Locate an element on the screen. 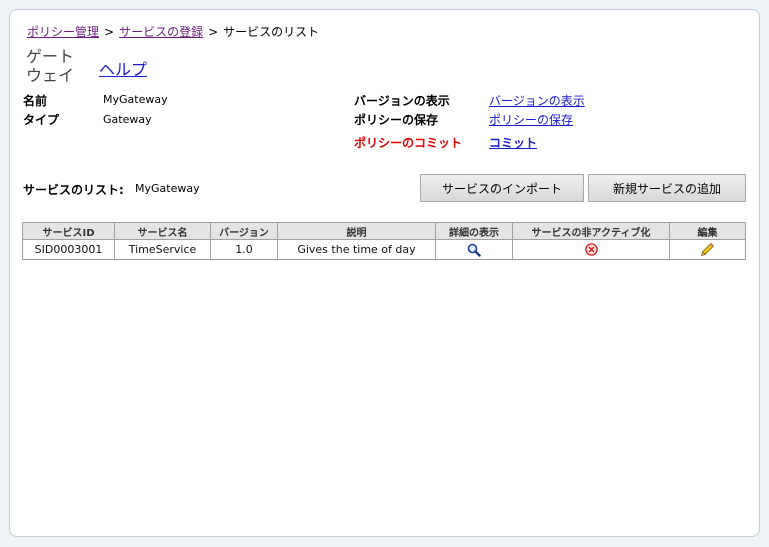 Image resolution: width=769 pixels, height=547 pixels. deactivate-icon is located at coordinates (591, 249).